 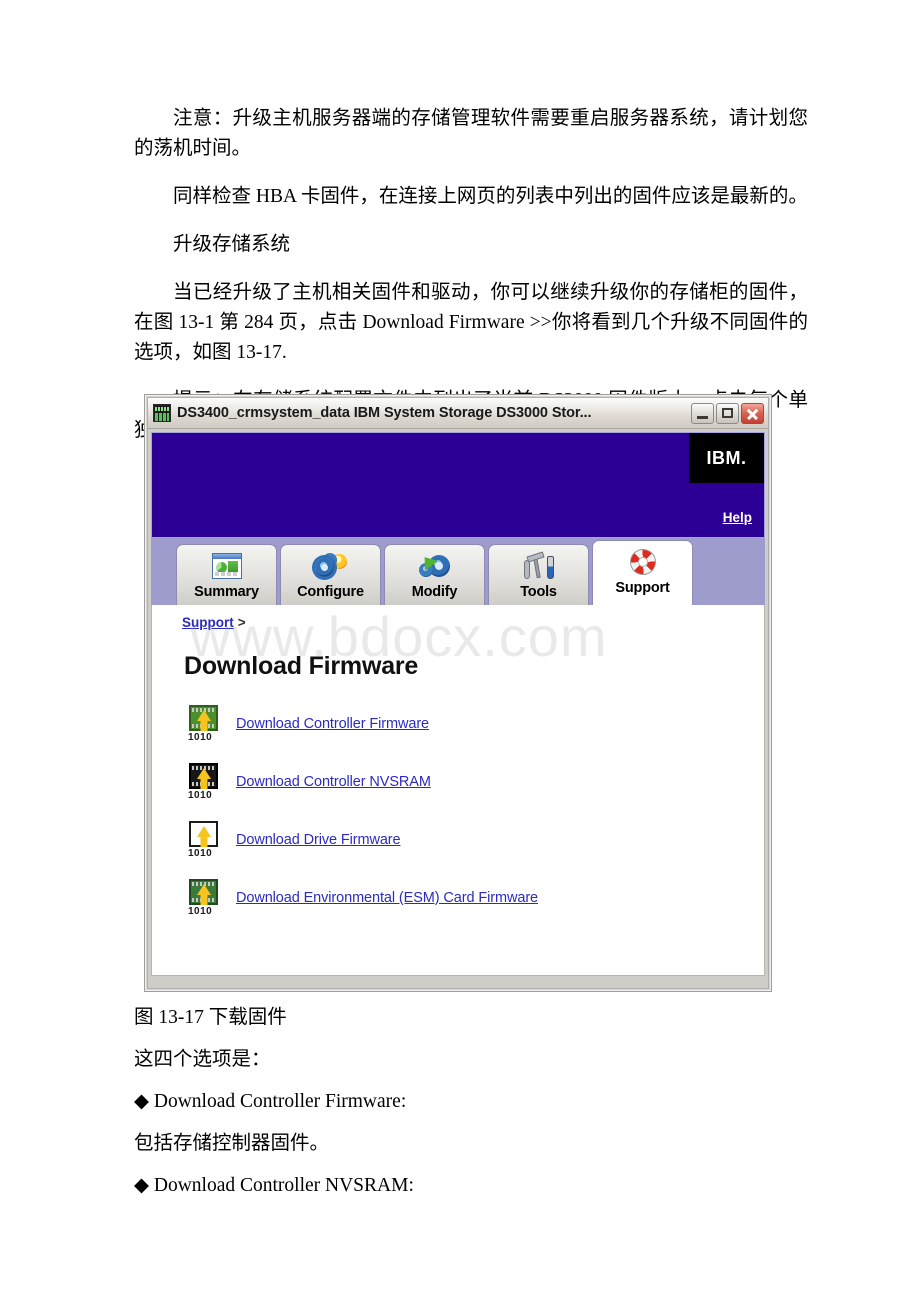 I want to click on tab-summary: Summary, so click(x=226, y=574).